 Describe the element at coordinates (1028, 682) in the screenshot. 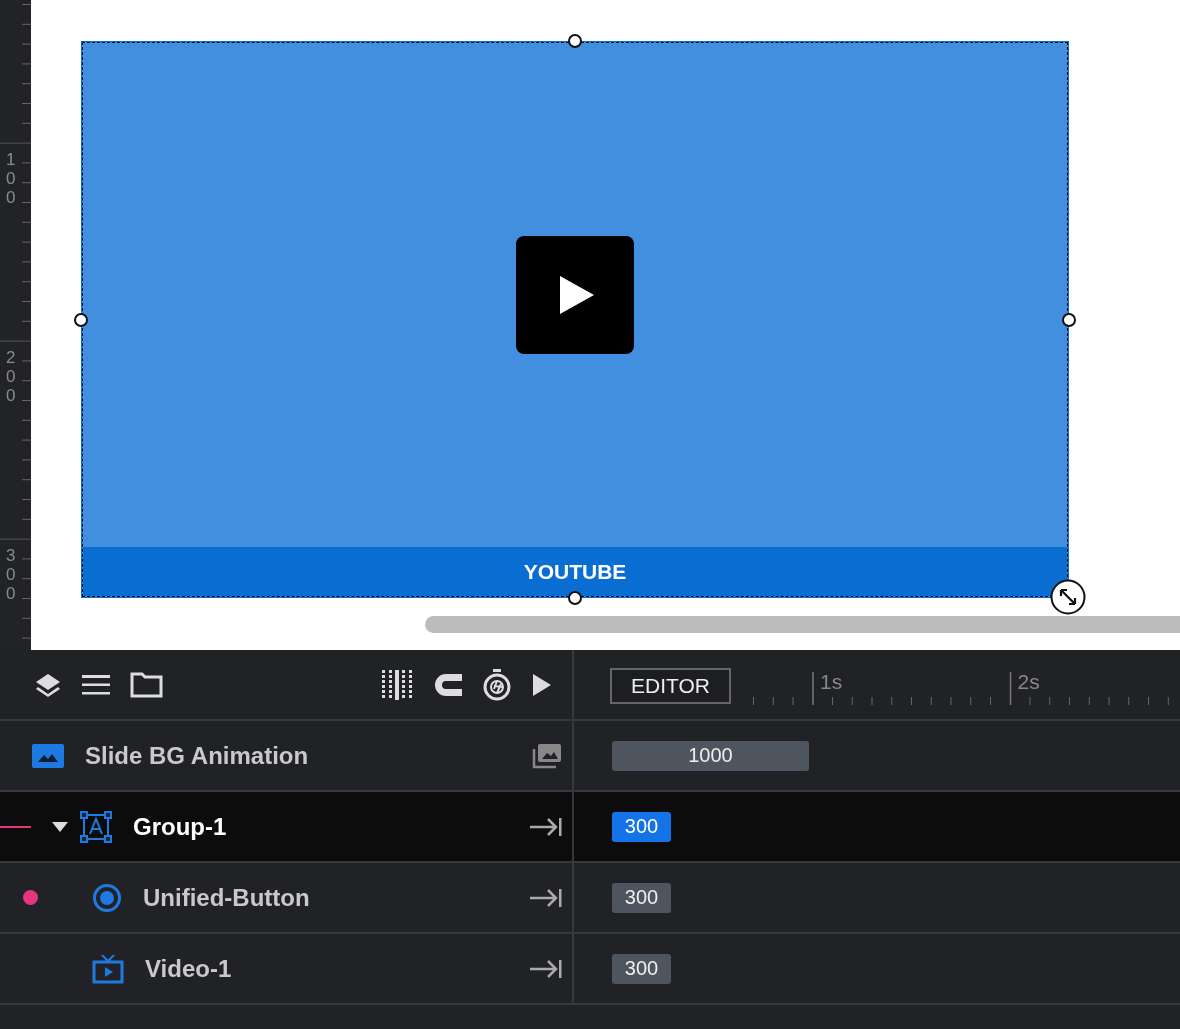

I see `time-label: 2s` at that location.